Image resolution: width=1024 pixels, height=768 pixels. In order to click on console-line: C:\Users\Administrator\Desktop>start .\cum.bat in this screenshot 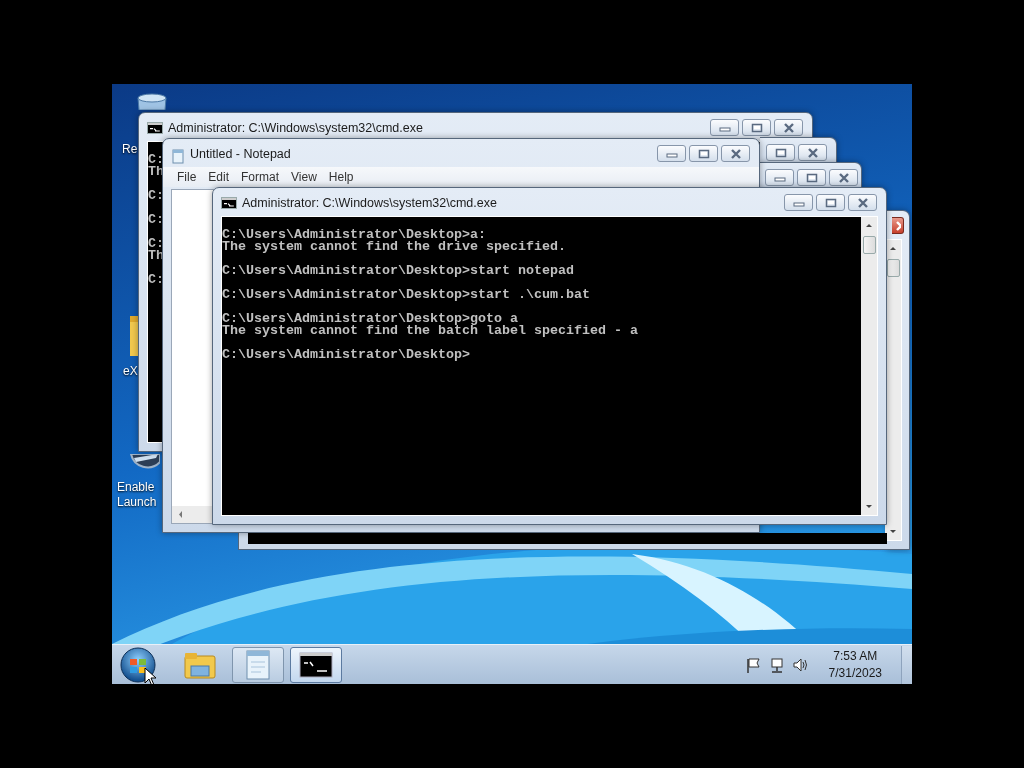, I will do `click(406, 295)`.